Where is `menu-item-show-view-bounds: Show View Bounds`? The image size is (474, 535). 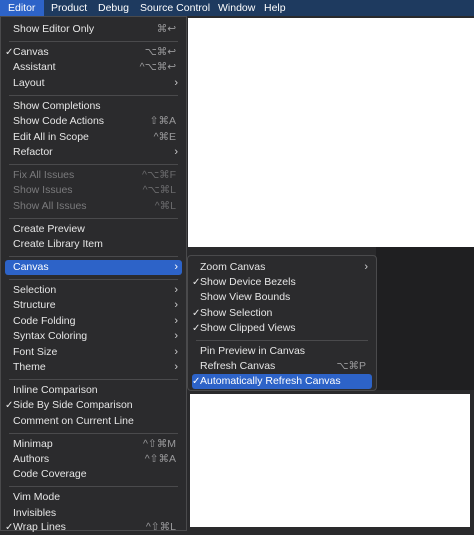
menu-item-show-view-bounds: Show View Bounds is located at coordinates (282, 297).